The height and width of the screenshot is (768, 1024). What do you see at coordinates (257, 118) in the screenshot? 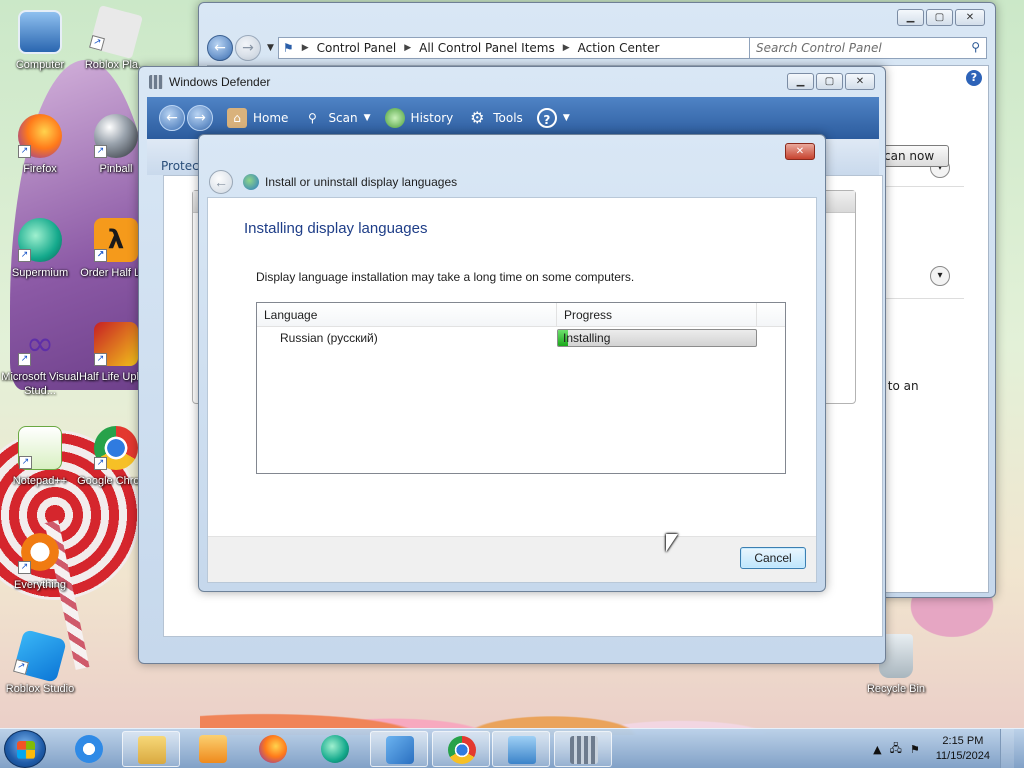
I see `home-button: ⌂ Home` at bounding box center [257, 118].